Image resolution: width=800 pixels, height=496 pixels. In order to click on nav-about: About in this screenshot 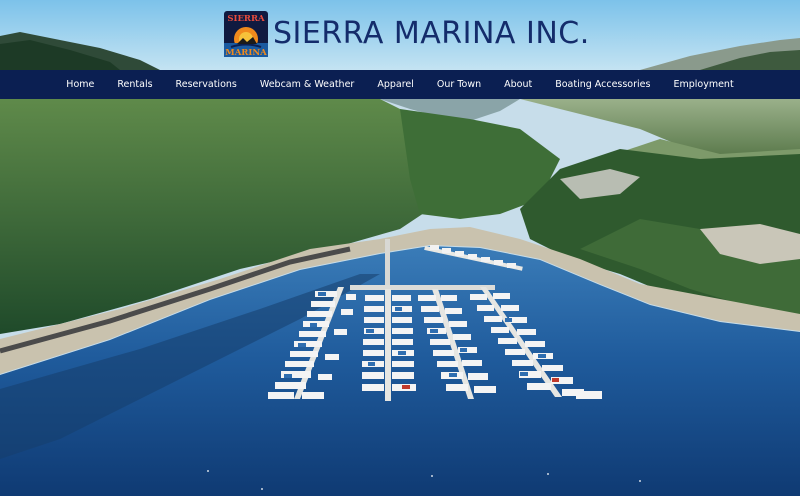, I will do `click(518, 84)`.